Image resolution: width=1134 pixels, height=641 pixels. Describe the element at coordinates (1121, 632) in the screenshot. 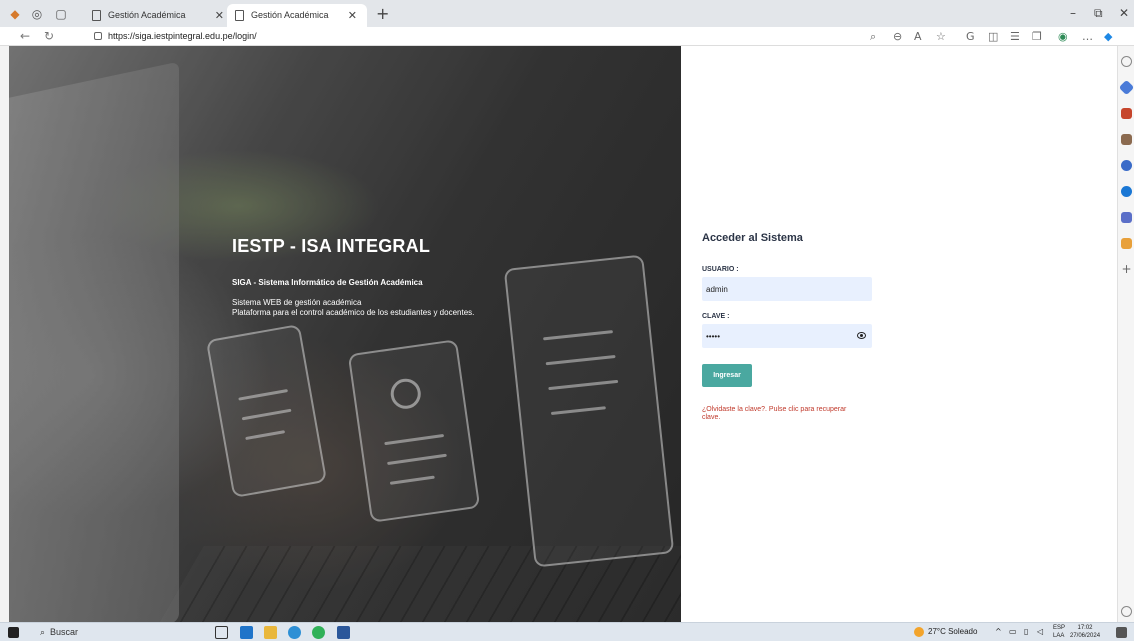

I see `notifications-icon` at that location.